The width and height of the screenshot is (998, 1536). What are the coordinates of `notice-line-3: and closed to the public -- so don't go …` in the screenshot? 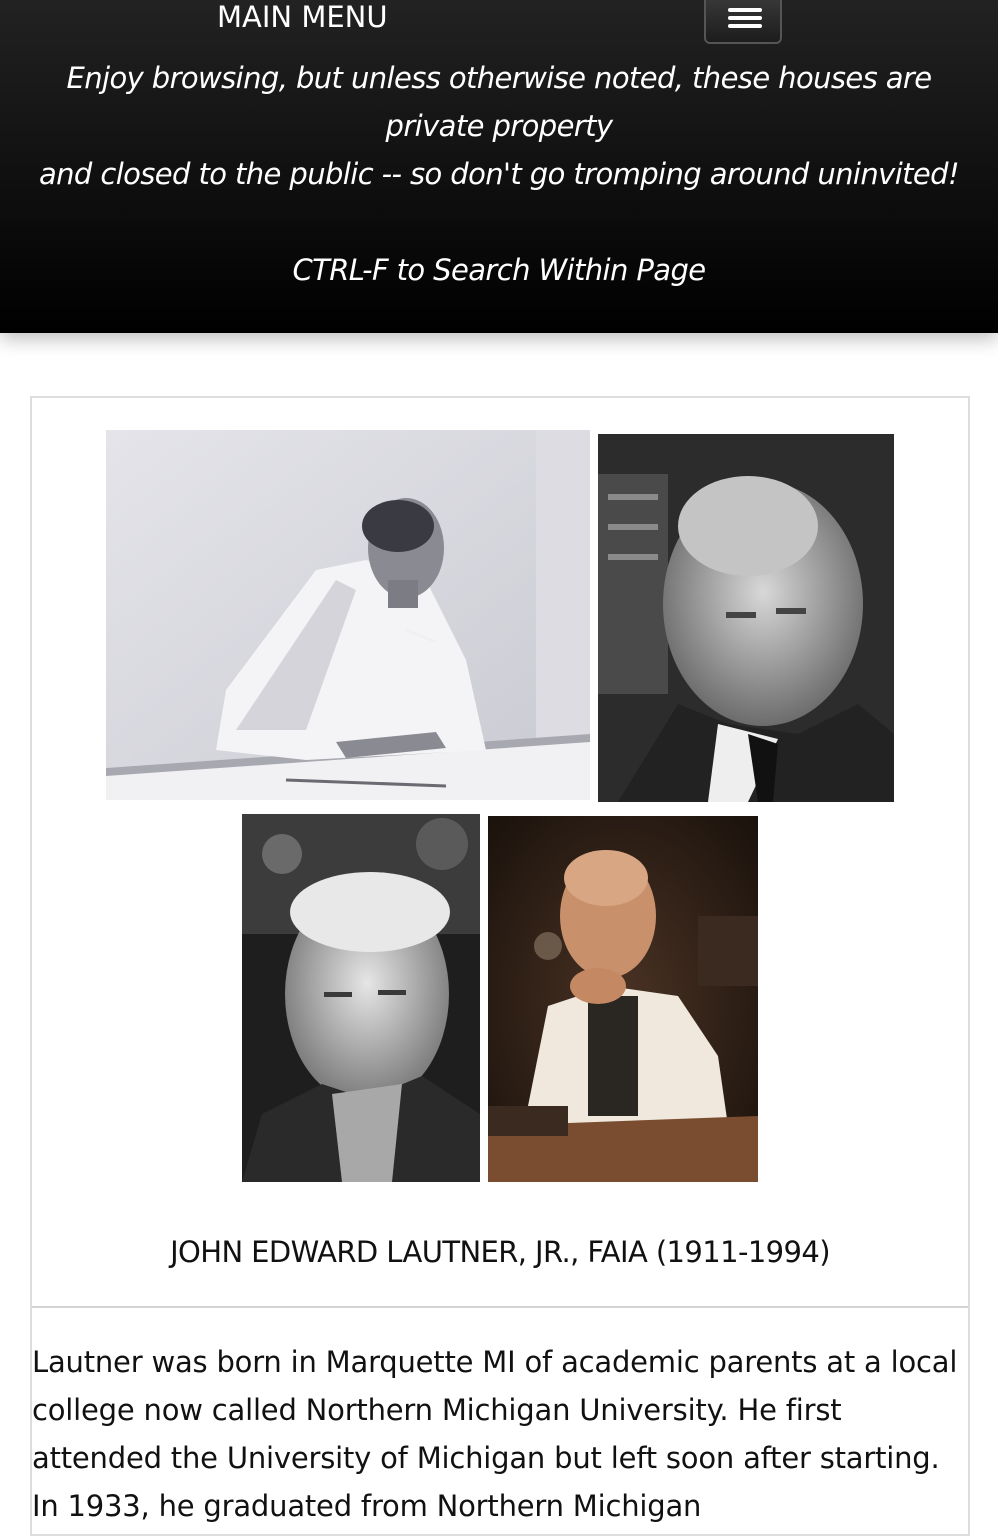 It's located at (499, 174).